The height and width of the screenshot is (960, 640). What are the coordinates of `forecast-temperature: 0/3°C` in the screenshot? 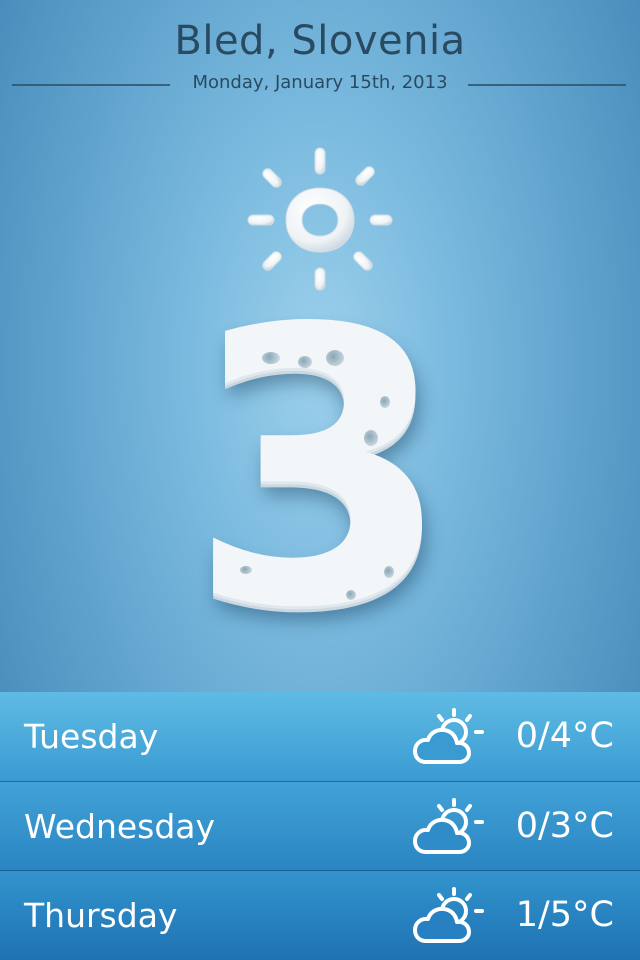 It's located at (564, 826).